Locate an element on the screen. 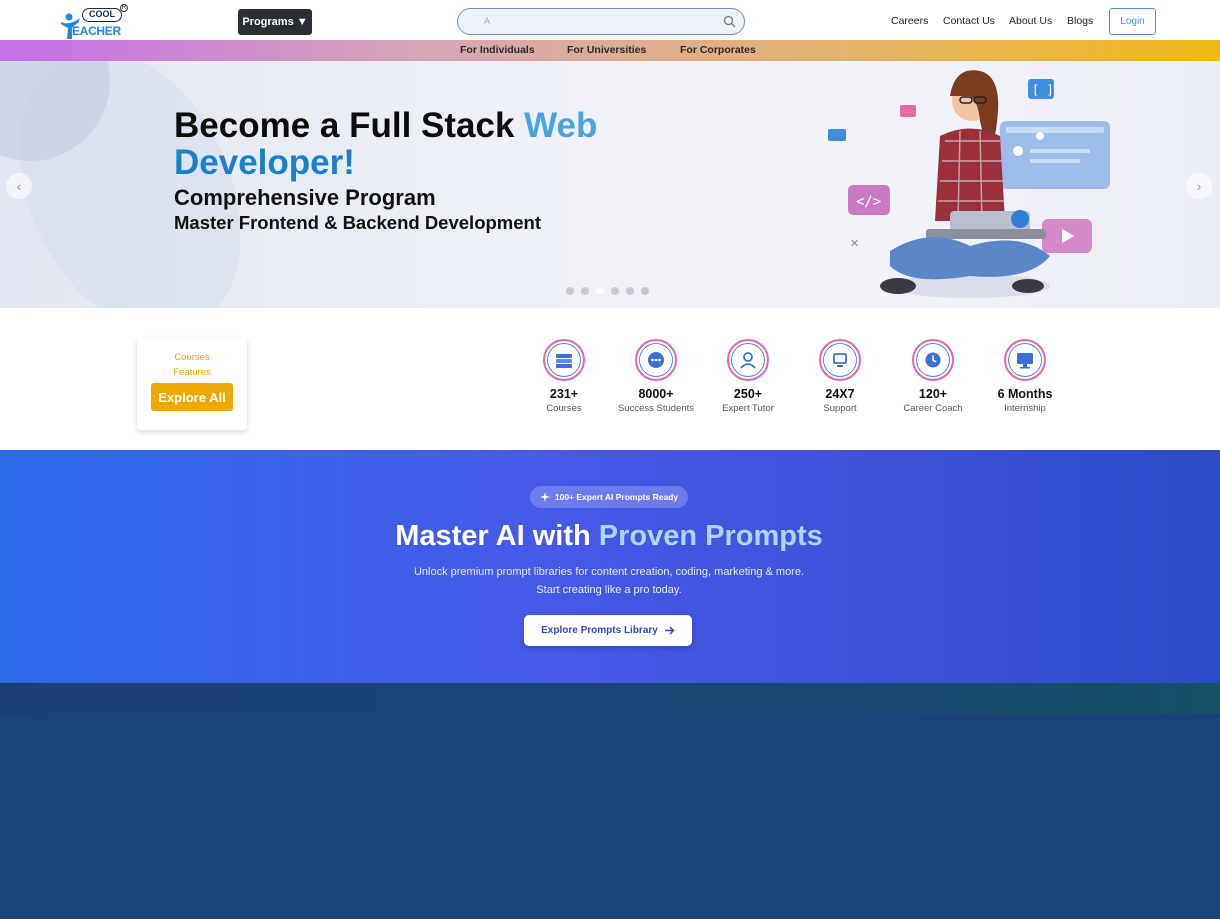 The width and height of the screenshot is (1220, 919). coach-clock-icon is located at coordinates (933, 360).